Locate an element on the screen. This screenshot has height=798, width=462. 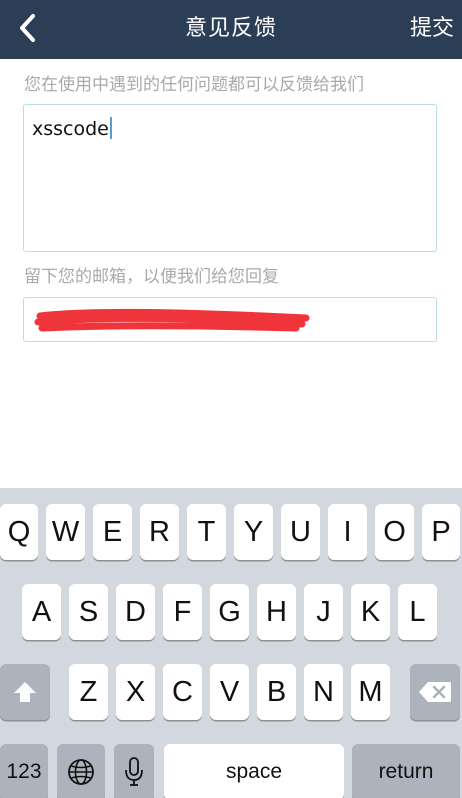
back-button is located at coordinates (28, 28).